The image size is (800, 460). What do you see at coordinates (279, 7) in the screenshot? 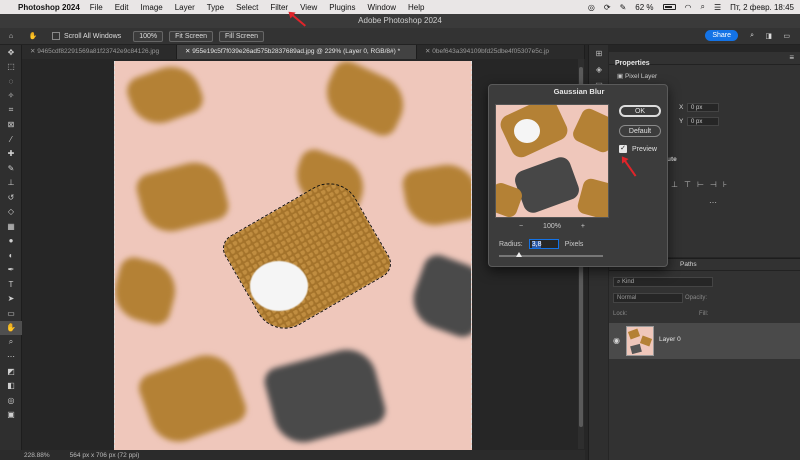
I see `menu-filter: Filter` at bounding box center [279, 7].